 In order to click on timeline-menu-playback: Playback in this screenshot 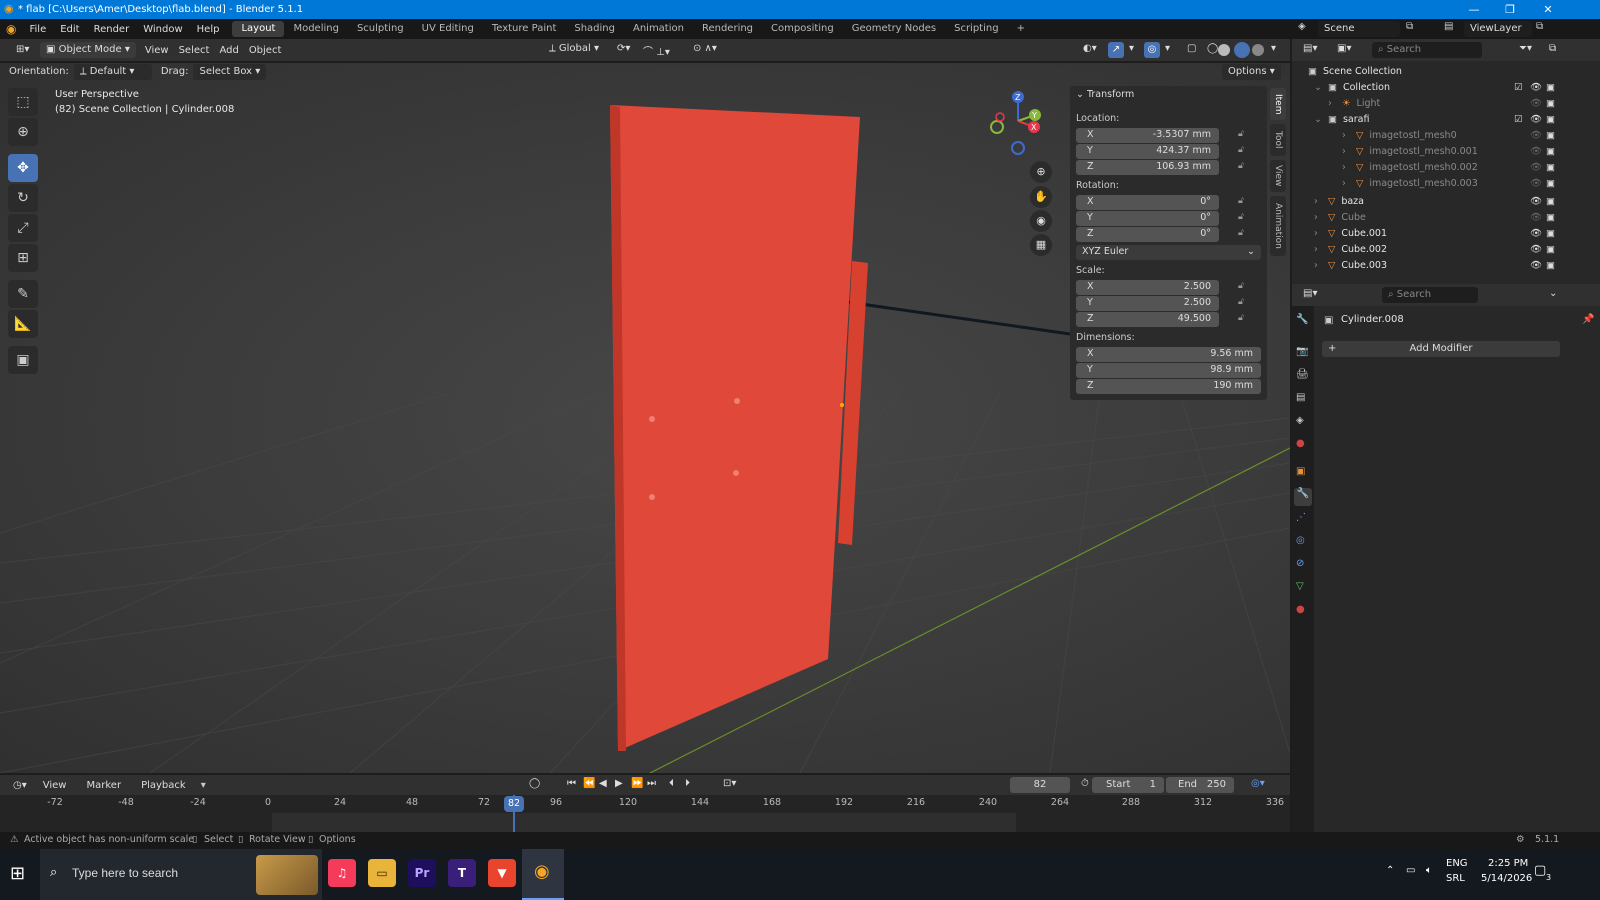, I will do `click(163, 785)`.